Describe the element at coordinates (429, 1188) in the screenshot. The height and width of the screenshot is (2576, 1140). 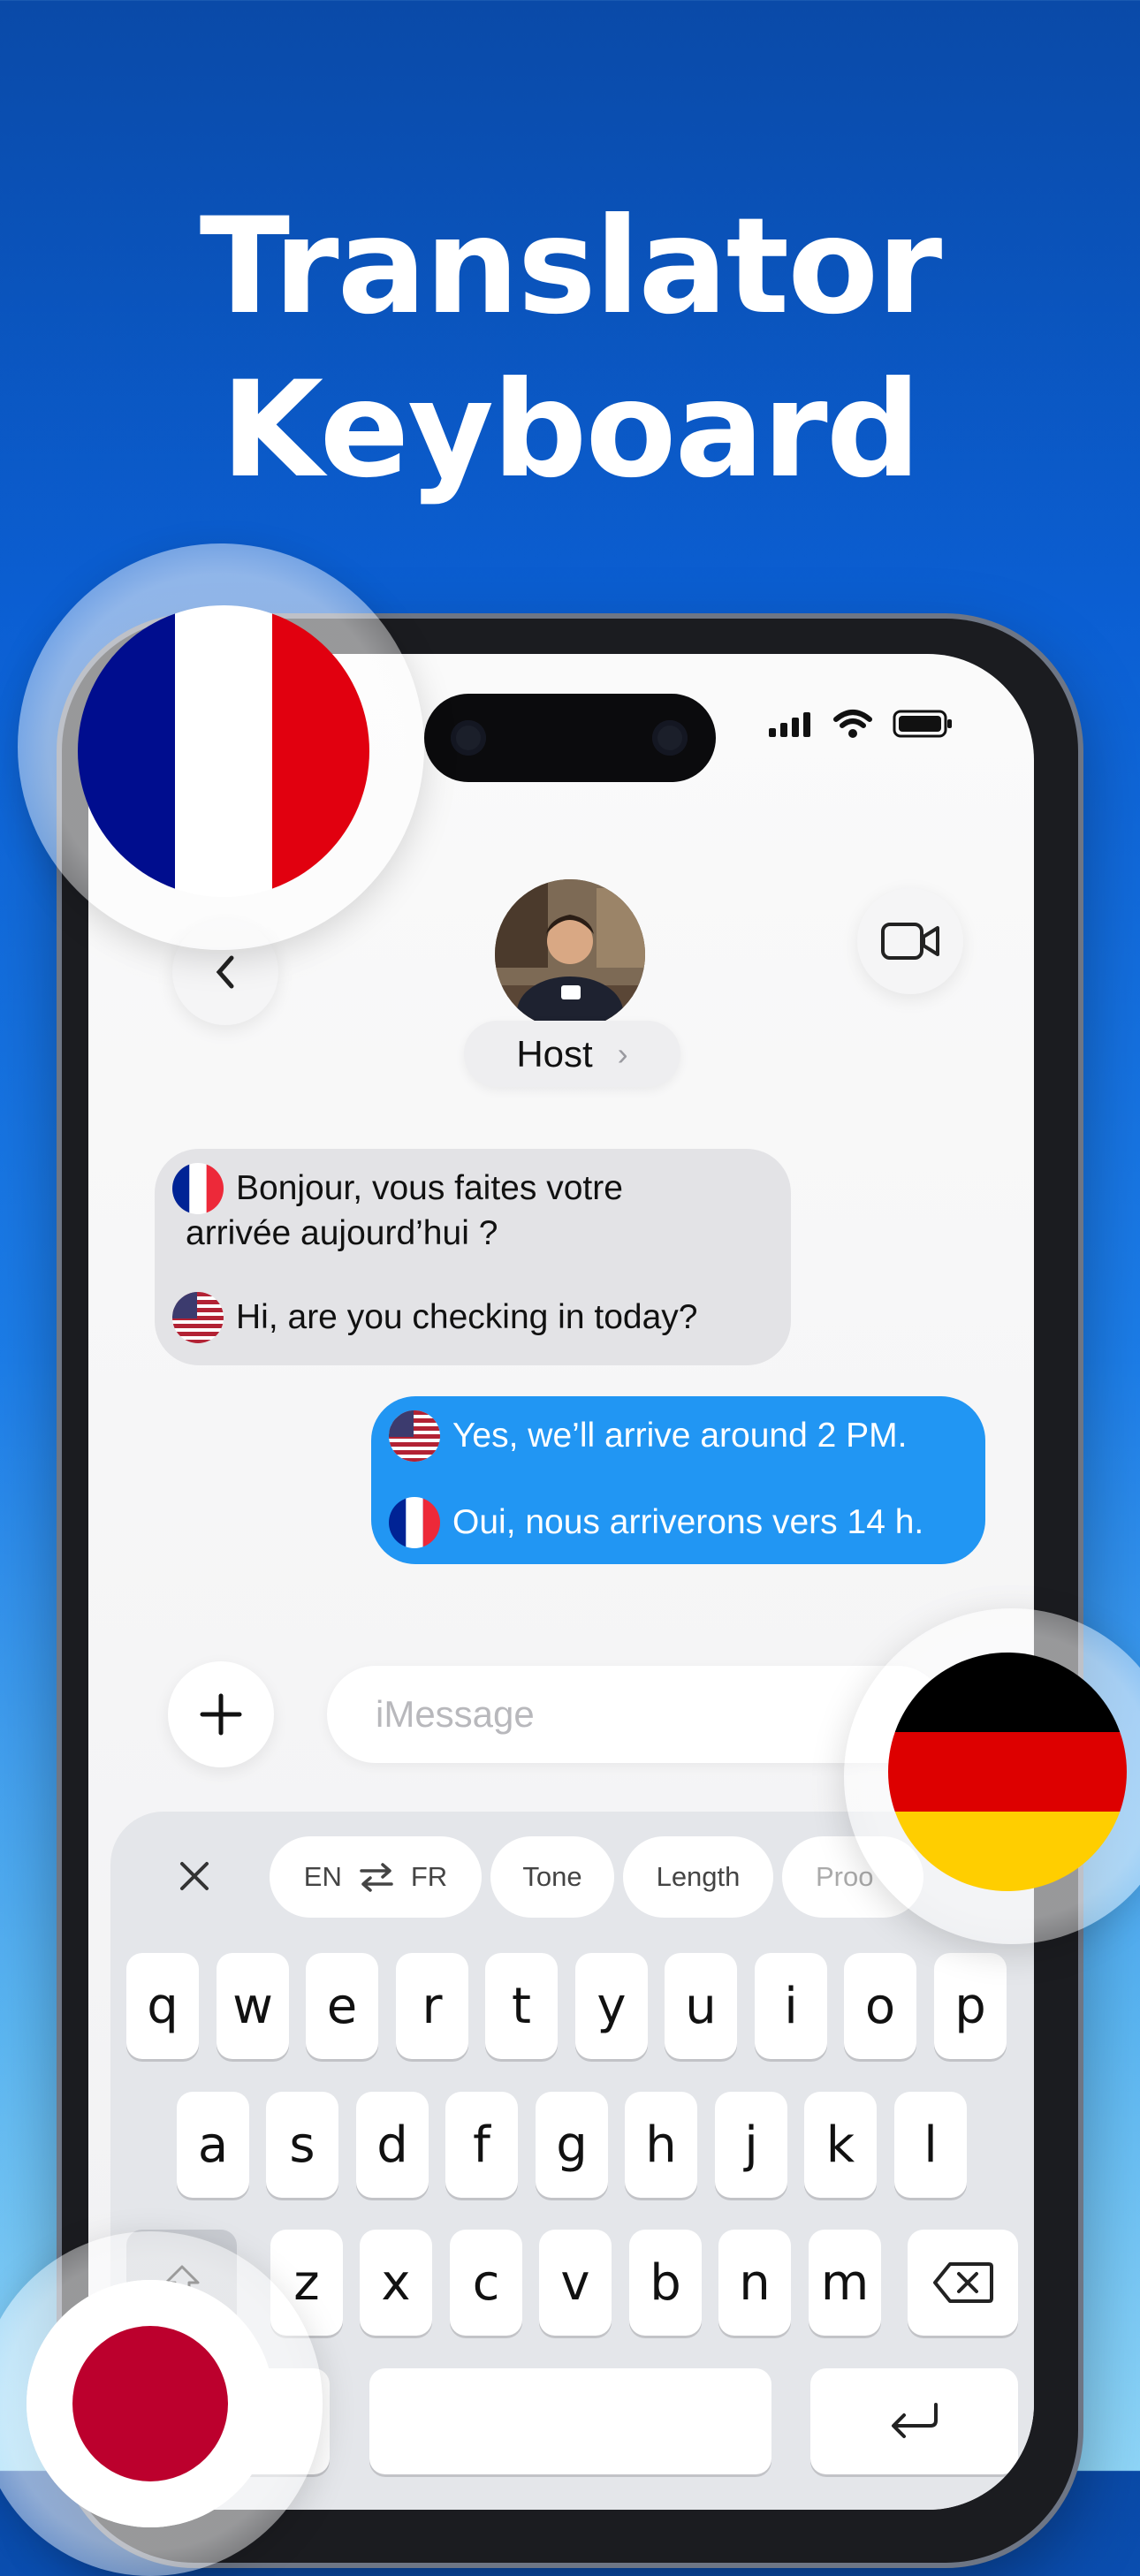
I see `incoming-original-text: Bonjour, vous faites votre` at that location.